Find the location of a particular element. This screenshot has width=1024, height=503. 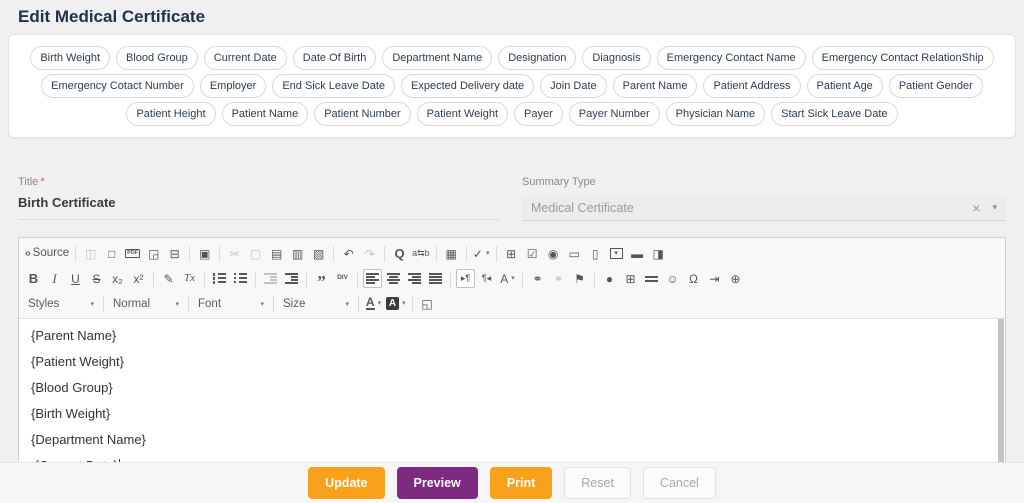

smiley-button: ☺ is located at coordinates (672, 278).